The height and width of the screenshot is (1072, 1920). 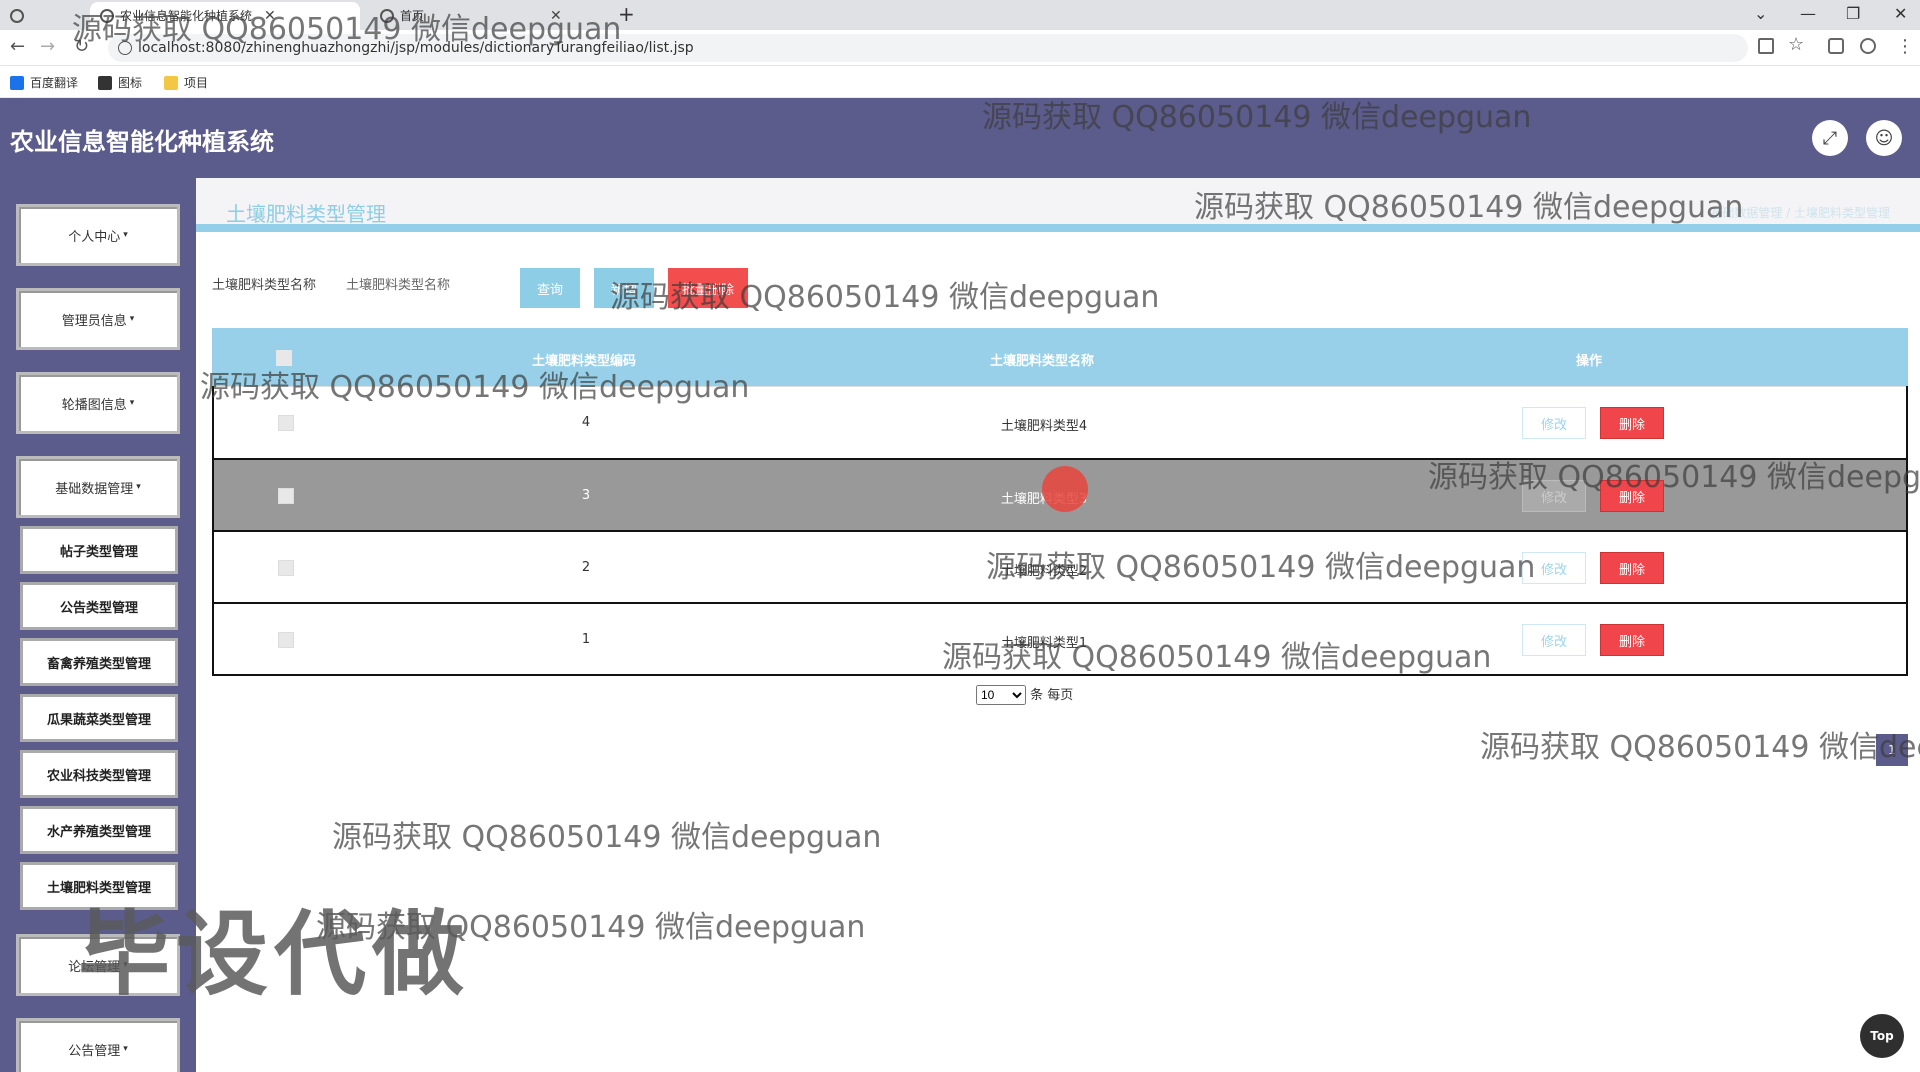 I want to click on cell-name: 土壤肥料类型4, so click(x=1044, y=426).